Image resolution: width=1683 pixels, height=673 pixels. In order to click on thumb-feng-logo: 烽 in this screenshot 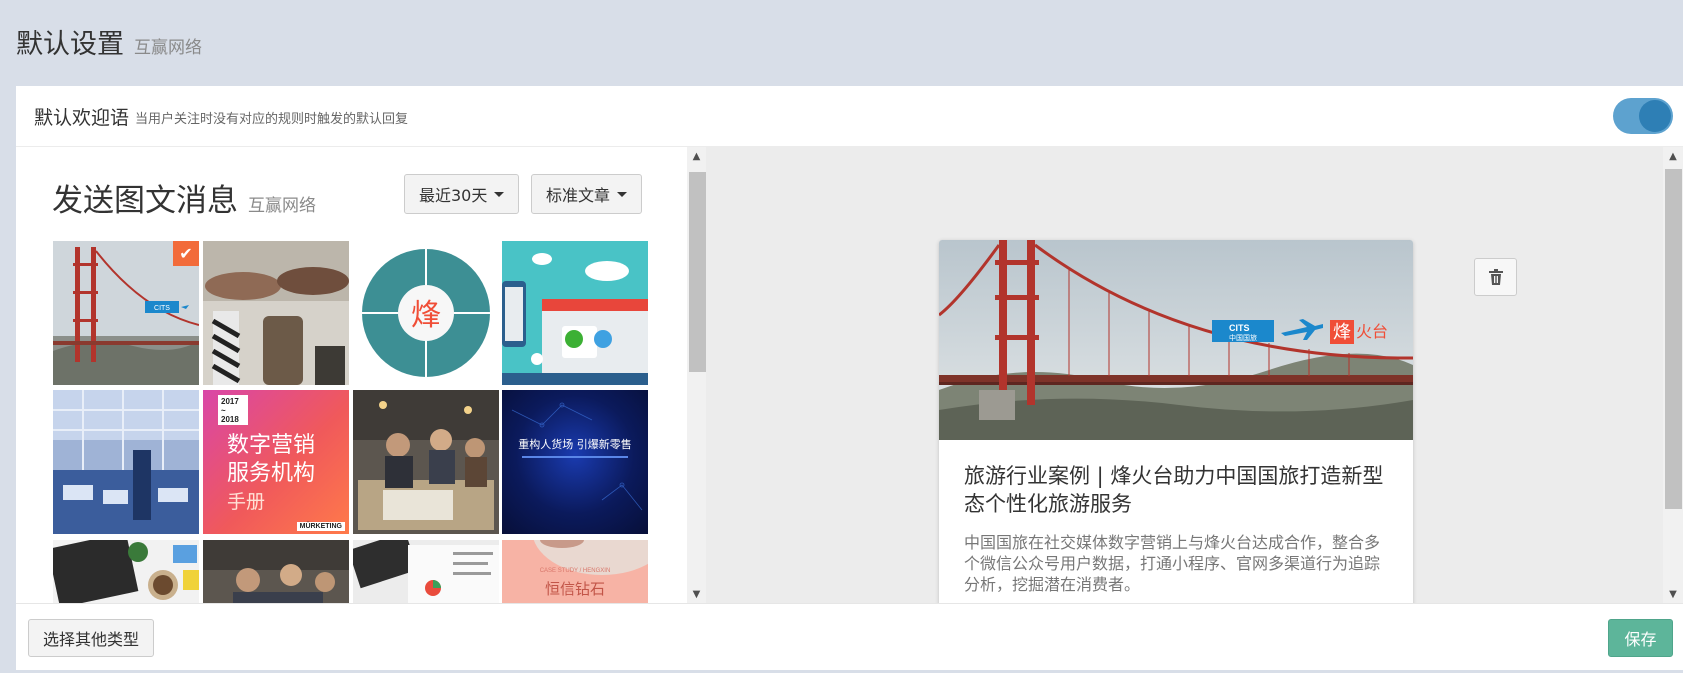, I will do `click(426, 313)`.